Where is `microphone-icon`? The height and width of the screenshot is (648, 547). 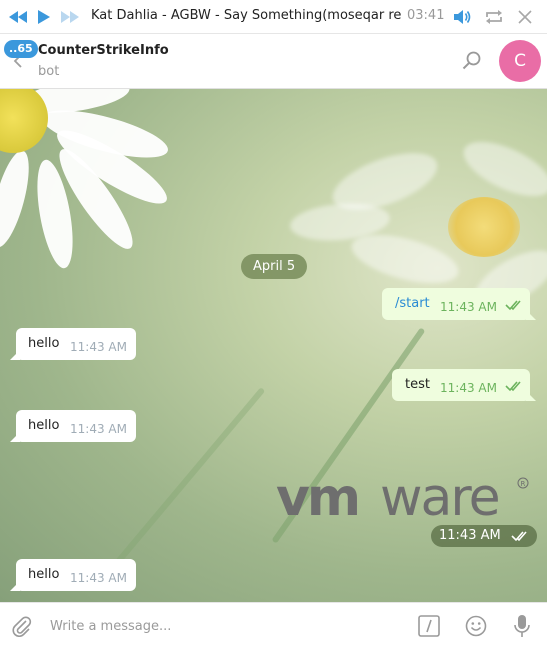
microphone-icon is located at coordinates (522, 626).